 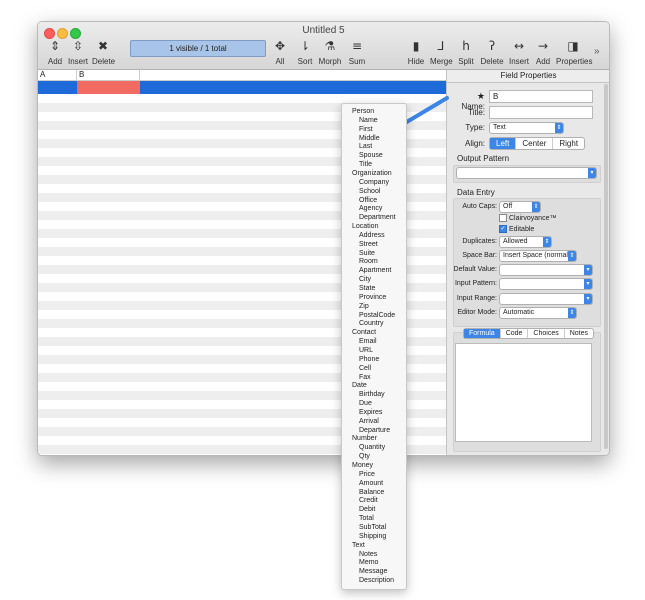 I want to click on menu-item: Name, so click(x=368, y=120).